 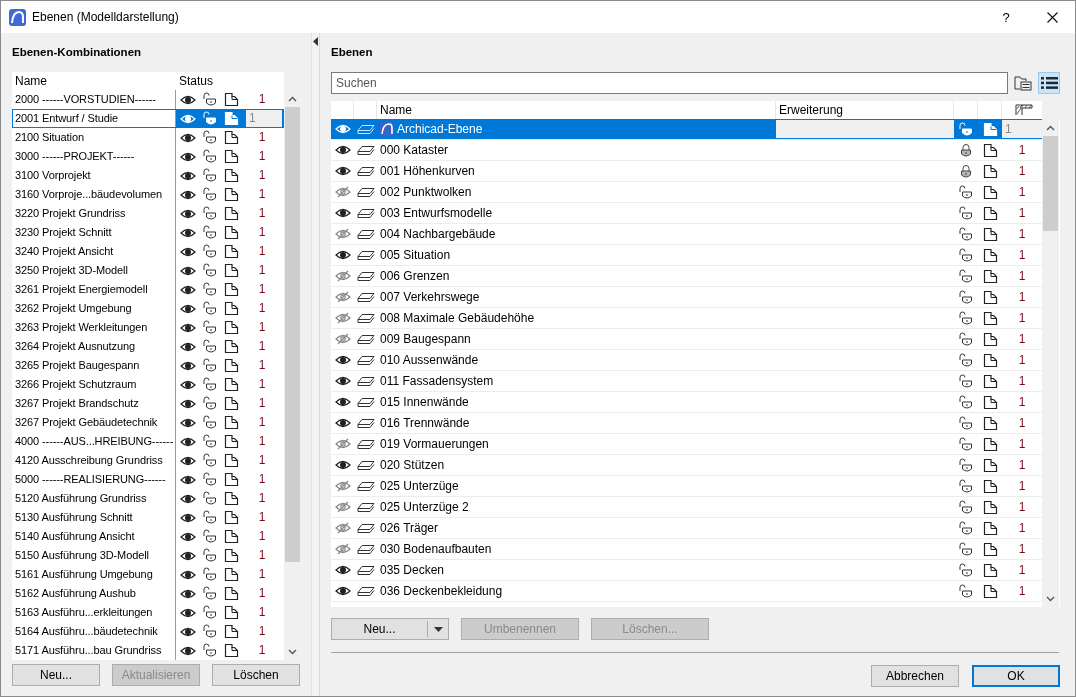 What do you see at coordinates (148, 175) in the screenshot?
I see `combination-row: 3100 Vorprojekt 1` at bounding box center [148, 175].